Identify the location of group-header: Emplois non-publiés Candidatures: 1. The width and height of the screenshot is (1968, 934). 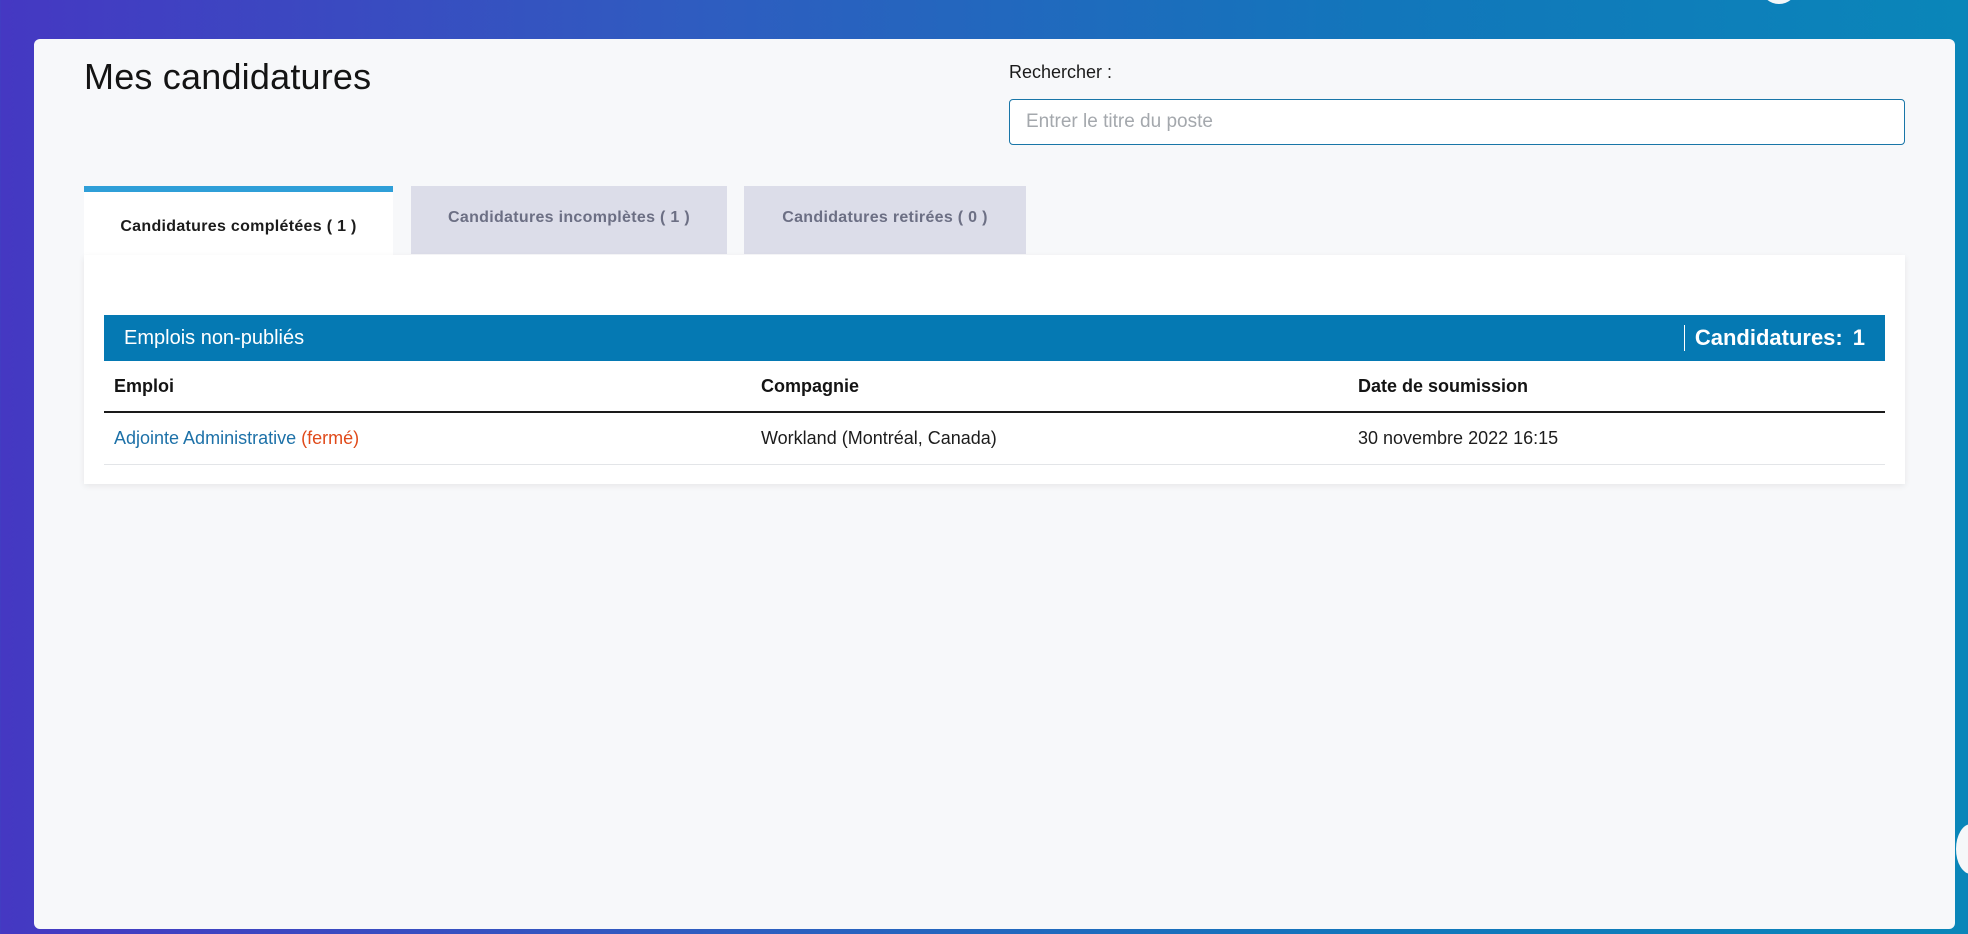
(994, 338).